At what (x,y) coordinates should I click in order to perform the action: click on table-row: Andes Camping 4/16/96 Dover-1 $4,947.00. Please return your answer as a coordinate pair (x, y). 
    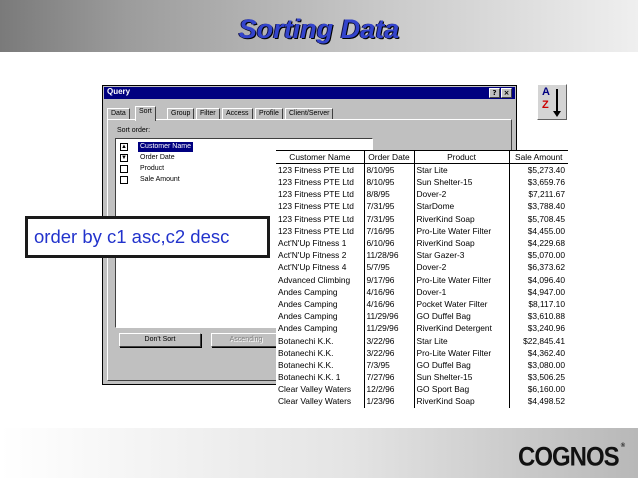
    Looking at the image, I should click on (422, 291).